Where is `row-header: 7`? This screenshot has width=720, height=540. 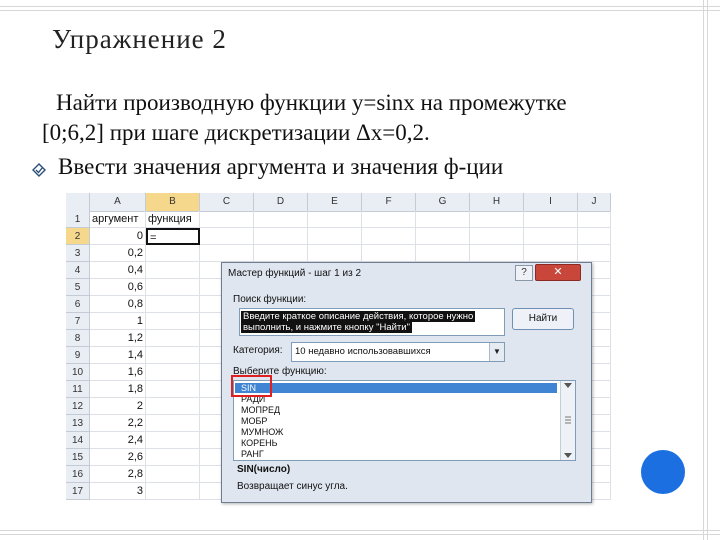 row-header: 7 is located at coordinates (78, 321).